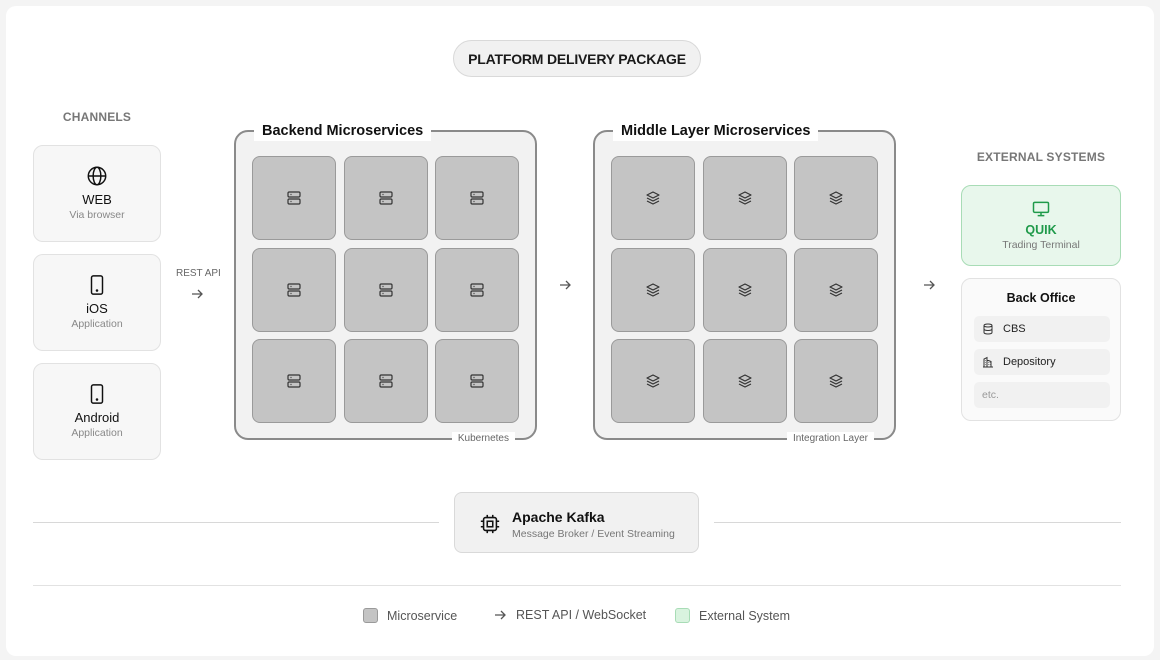  What do you see at coordinates (422, 615) in the screenshot?
I see `legend-label: Microservice` at bounding box center [422, 615].